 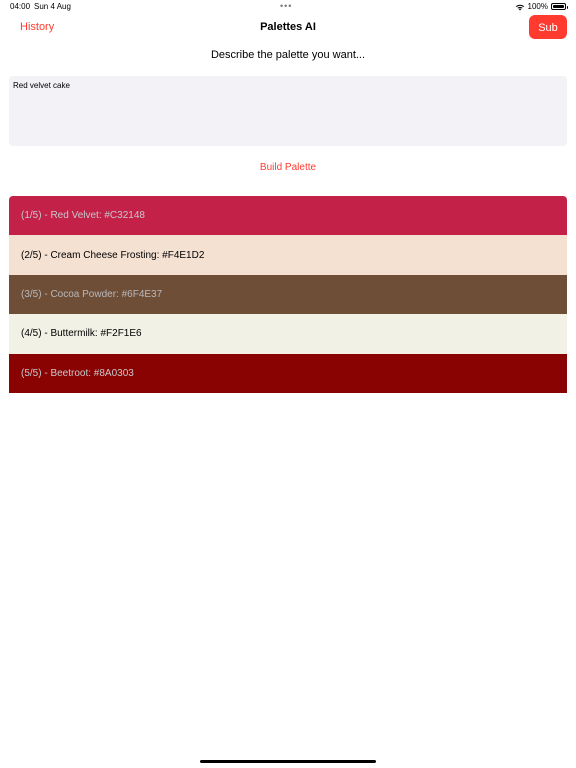 What do you see at coordinates (519, 7) in the screenshot?
I see `wifi-icon` at bounding box center [519, 7].